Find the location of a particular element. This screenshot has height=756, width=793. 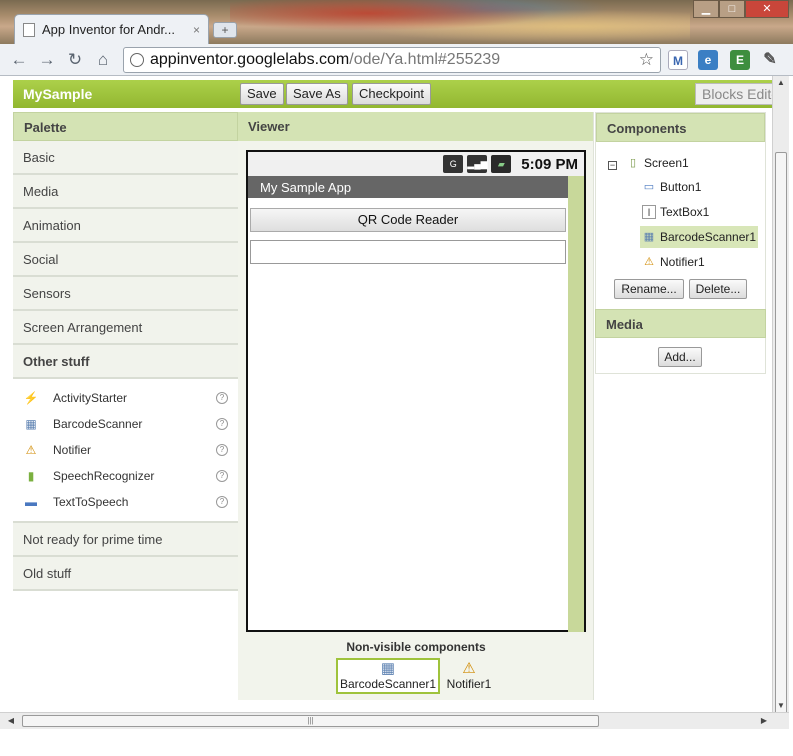

nonvisible-barcodescanner: ▦ BarcodeScanner1 is located at coordinates (388, 676).